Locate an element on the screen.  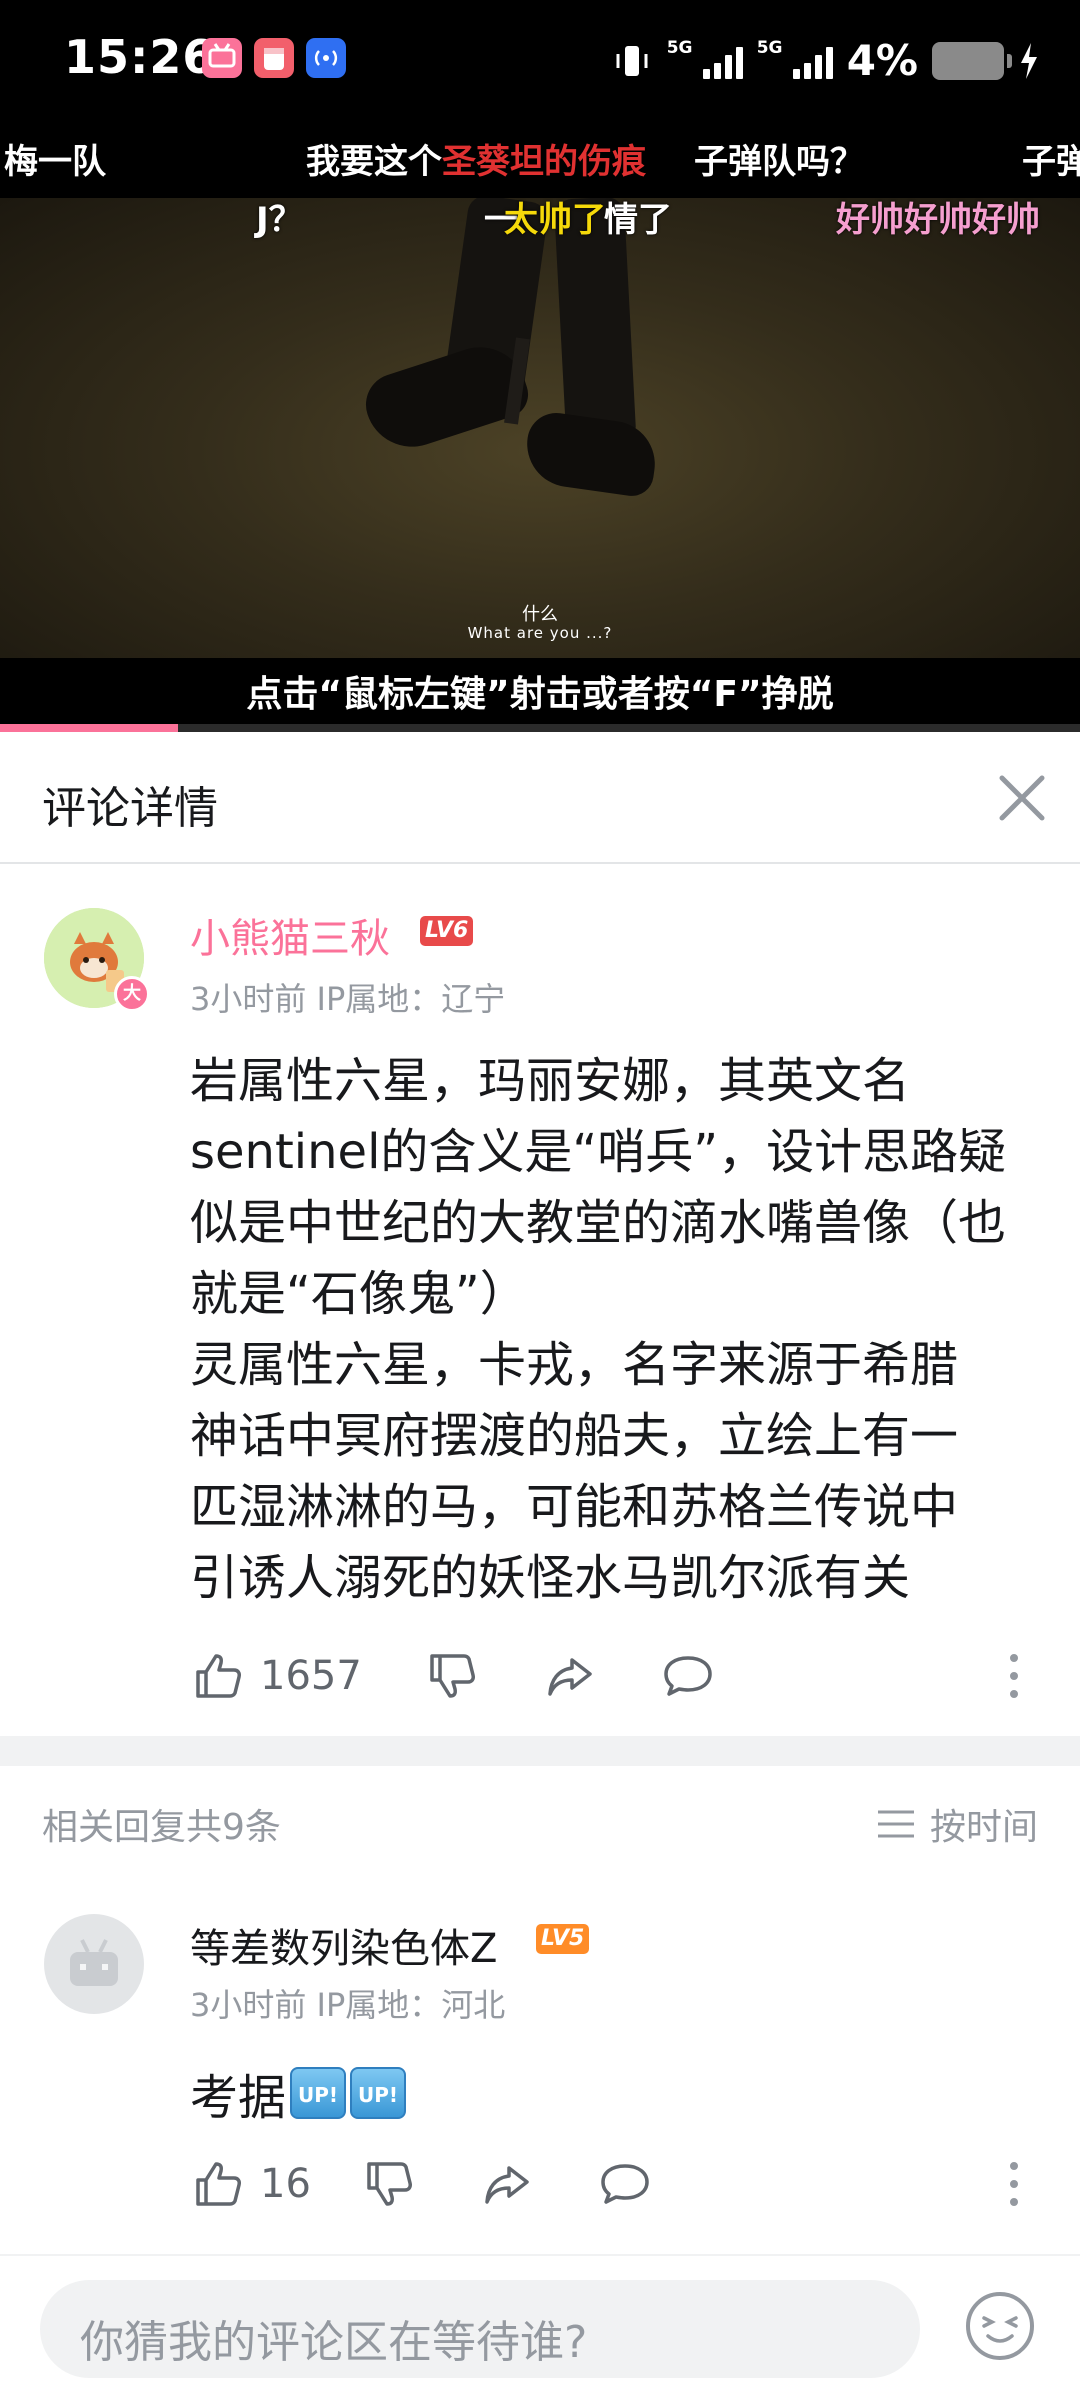
reply-like-count: 16 is located at coordinates (285, 2184).